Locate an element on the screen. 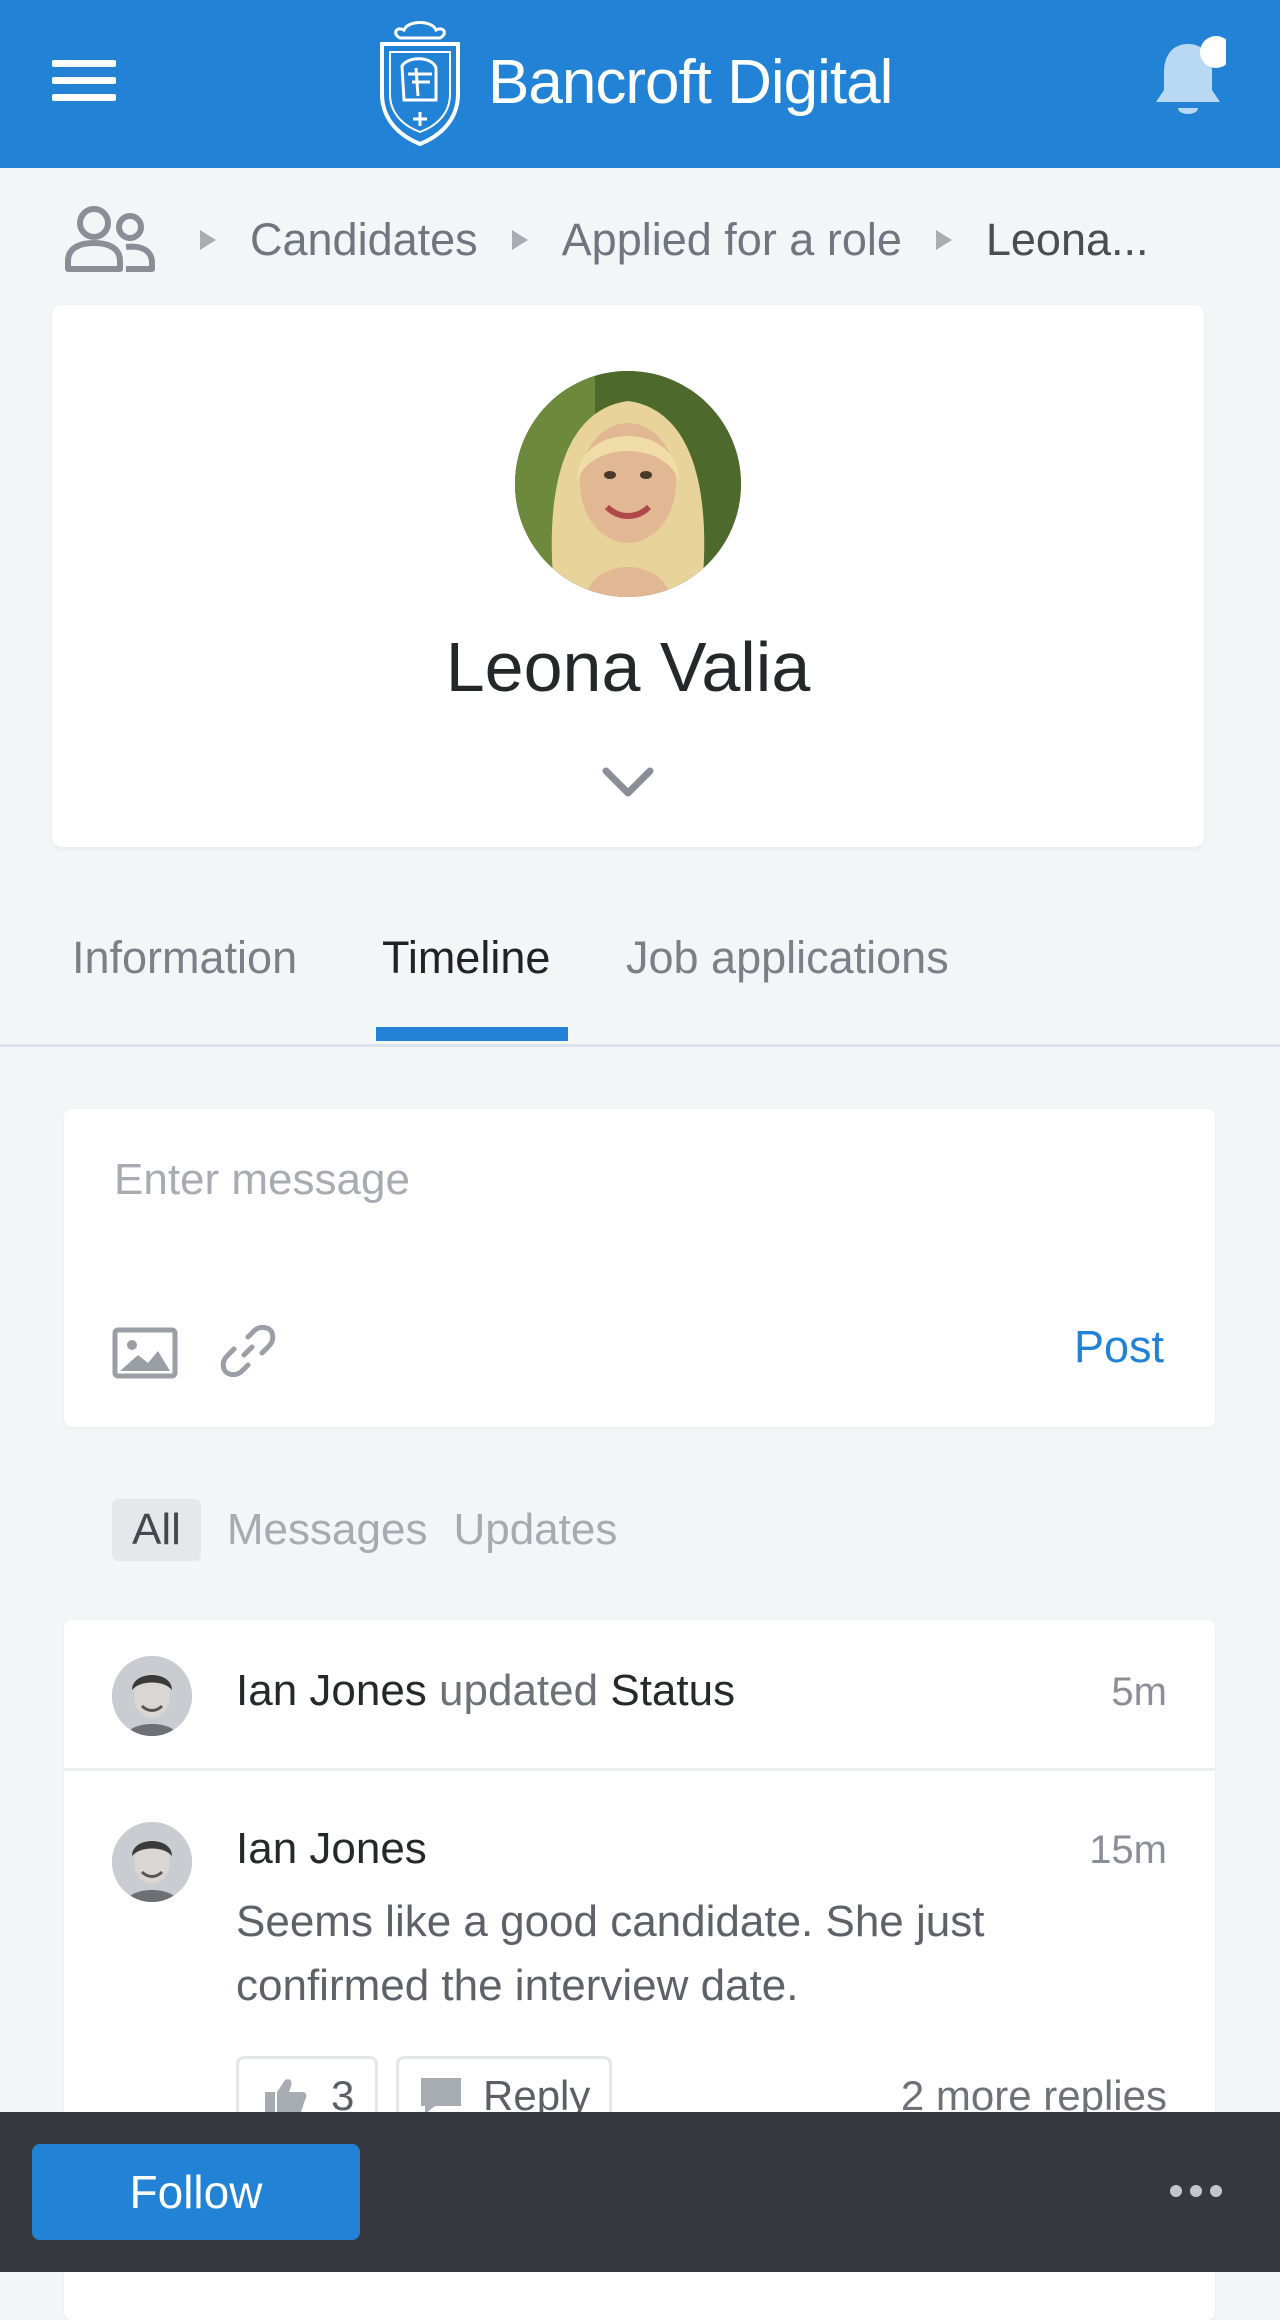  status-update-row: Ian Jones updated Status 5m is located at coordinates (639, 1695).